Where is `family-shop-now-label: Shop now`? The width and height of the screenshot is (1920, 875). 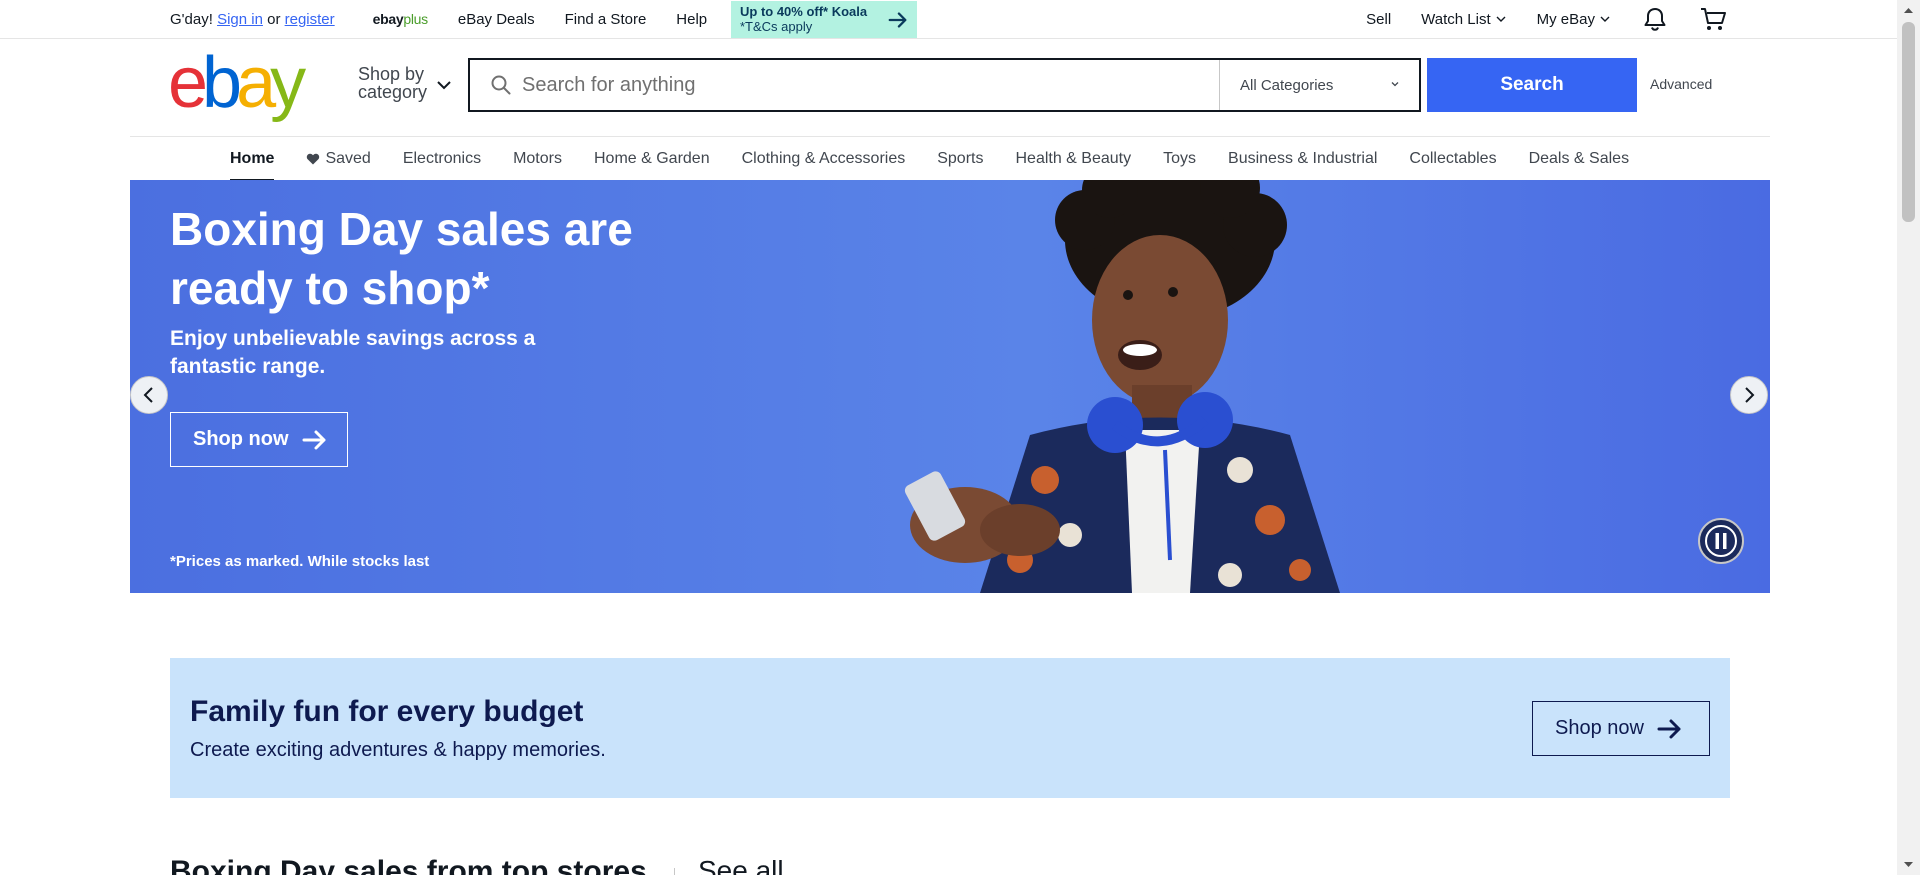
family-shop-now-label: Shop now is located at coordinates (1599, 728).